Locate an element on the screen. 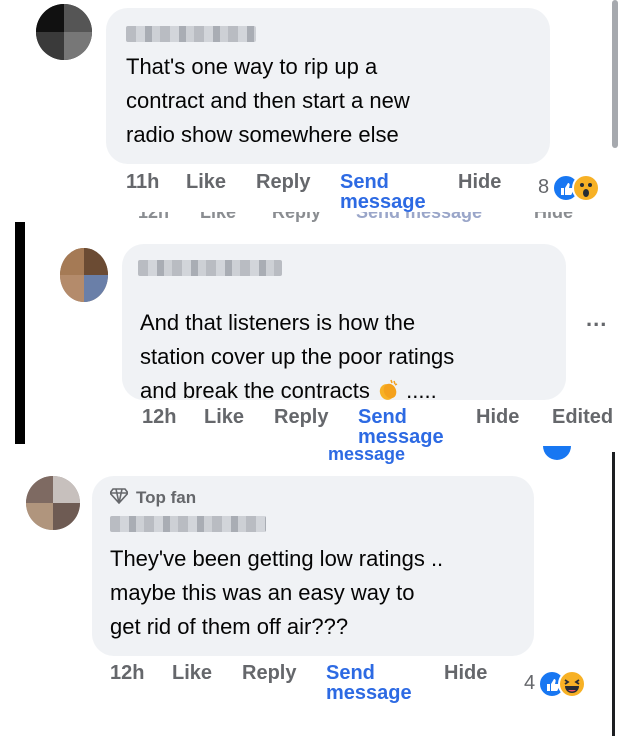  reaction-count: 8 is located at coordinates (544, 187).